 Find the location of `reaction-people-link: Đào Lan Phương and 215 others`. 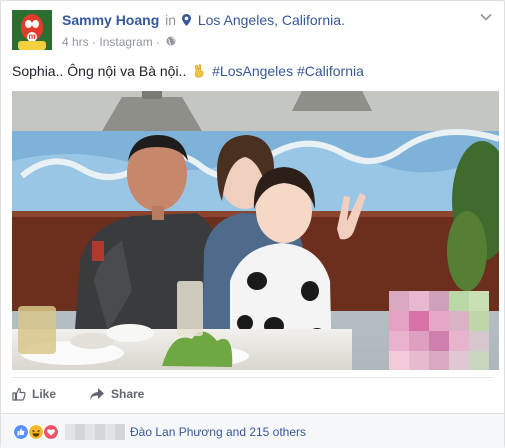

reaction-people-link: Đào Lan Phương and 215 others is located at coordinates (218, 432).